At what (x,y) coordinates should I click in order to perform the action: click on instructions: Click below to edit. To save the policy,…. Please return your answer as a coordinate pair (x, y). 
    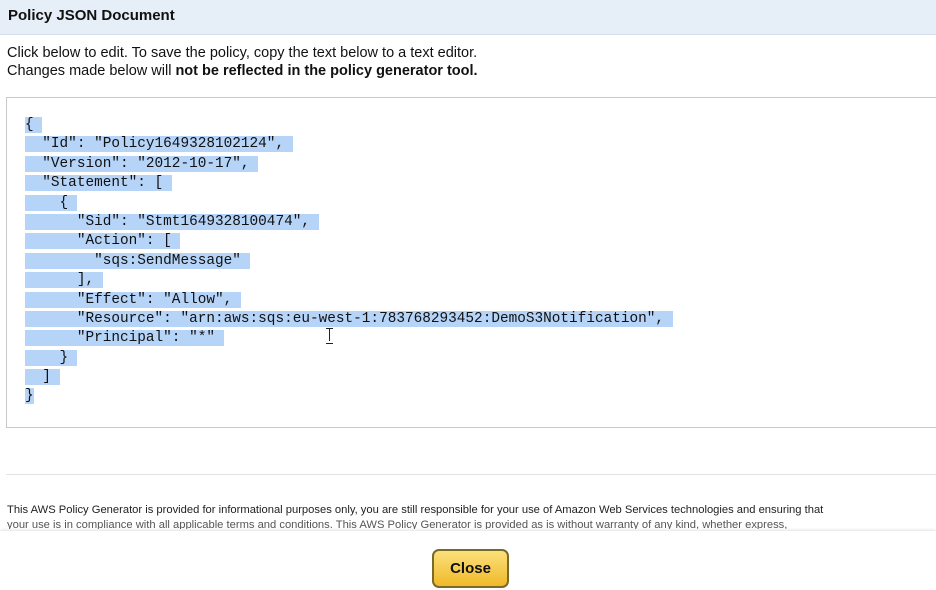
    Looking at the image, I should click on (467, 62).